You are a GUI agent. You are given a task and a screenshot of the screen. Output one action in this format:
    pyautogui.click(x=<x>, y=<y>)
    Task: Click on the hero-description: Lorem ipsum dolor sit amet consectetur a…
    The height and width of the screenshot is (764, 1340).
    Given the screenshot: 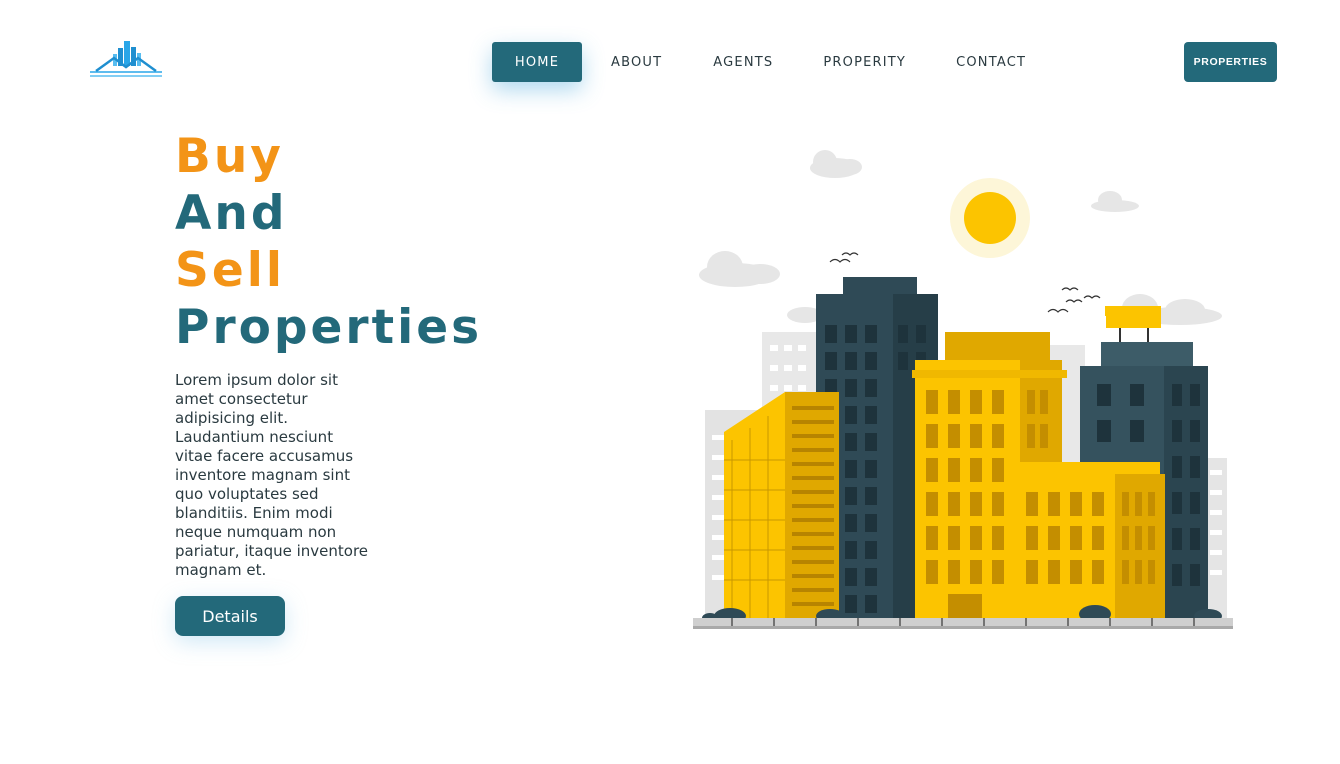 What is the action you would take?
    pyautogui.click(x=272, y=475)
    